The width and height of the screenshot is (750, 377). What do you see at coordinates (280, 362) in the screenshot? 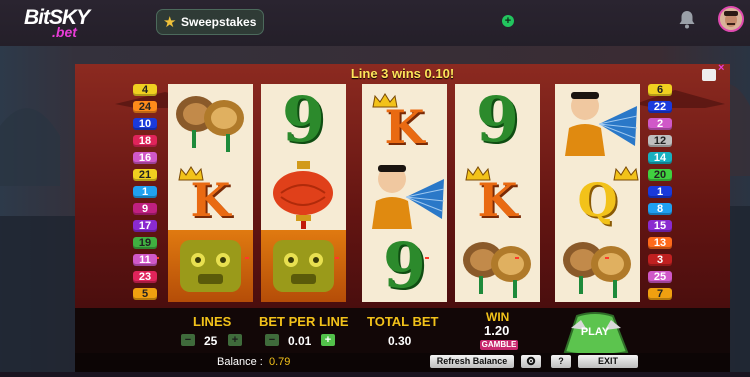
I see `balance-value: 0.79` at bounding box center [280, 362].